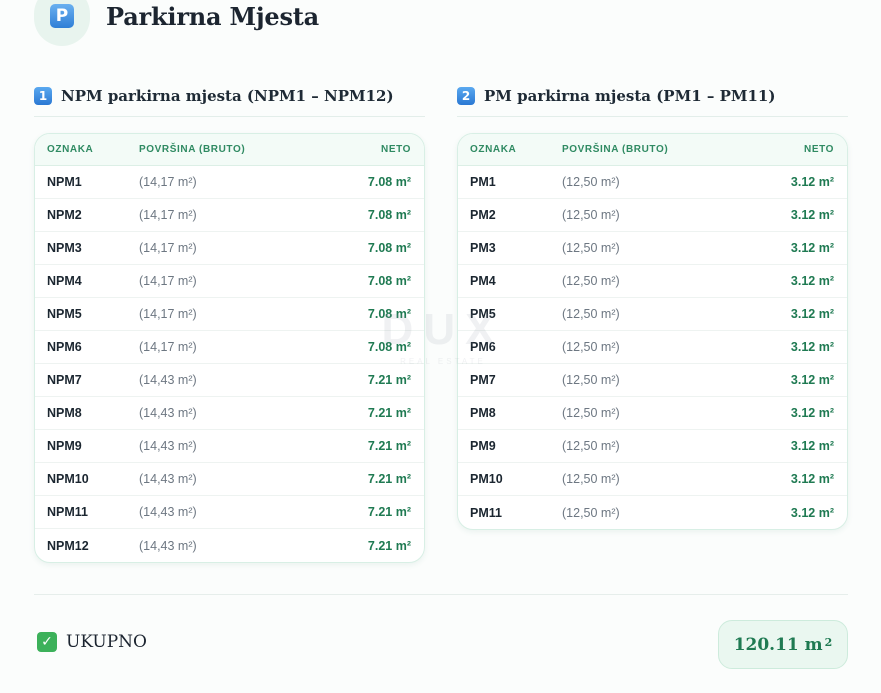  Describe the element at coordinates (483, 347) in the screenshot. I see `cell-oznaka: PM6` at that location.